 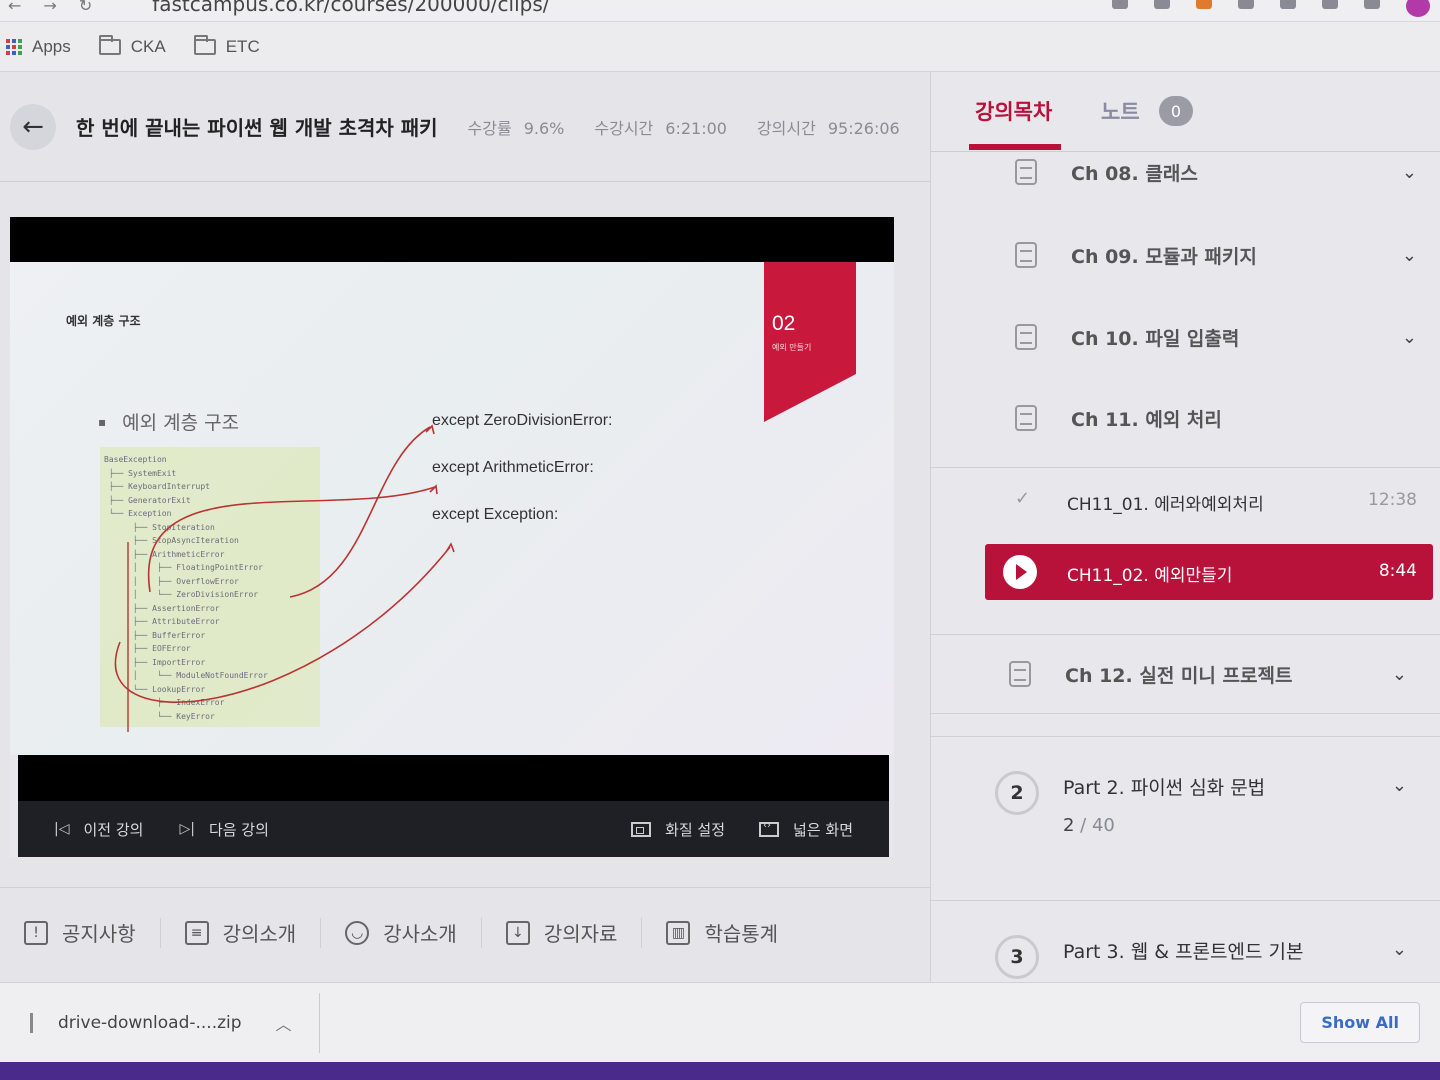 I want to click on puzzle-icon, so click(x=1288, y=4).